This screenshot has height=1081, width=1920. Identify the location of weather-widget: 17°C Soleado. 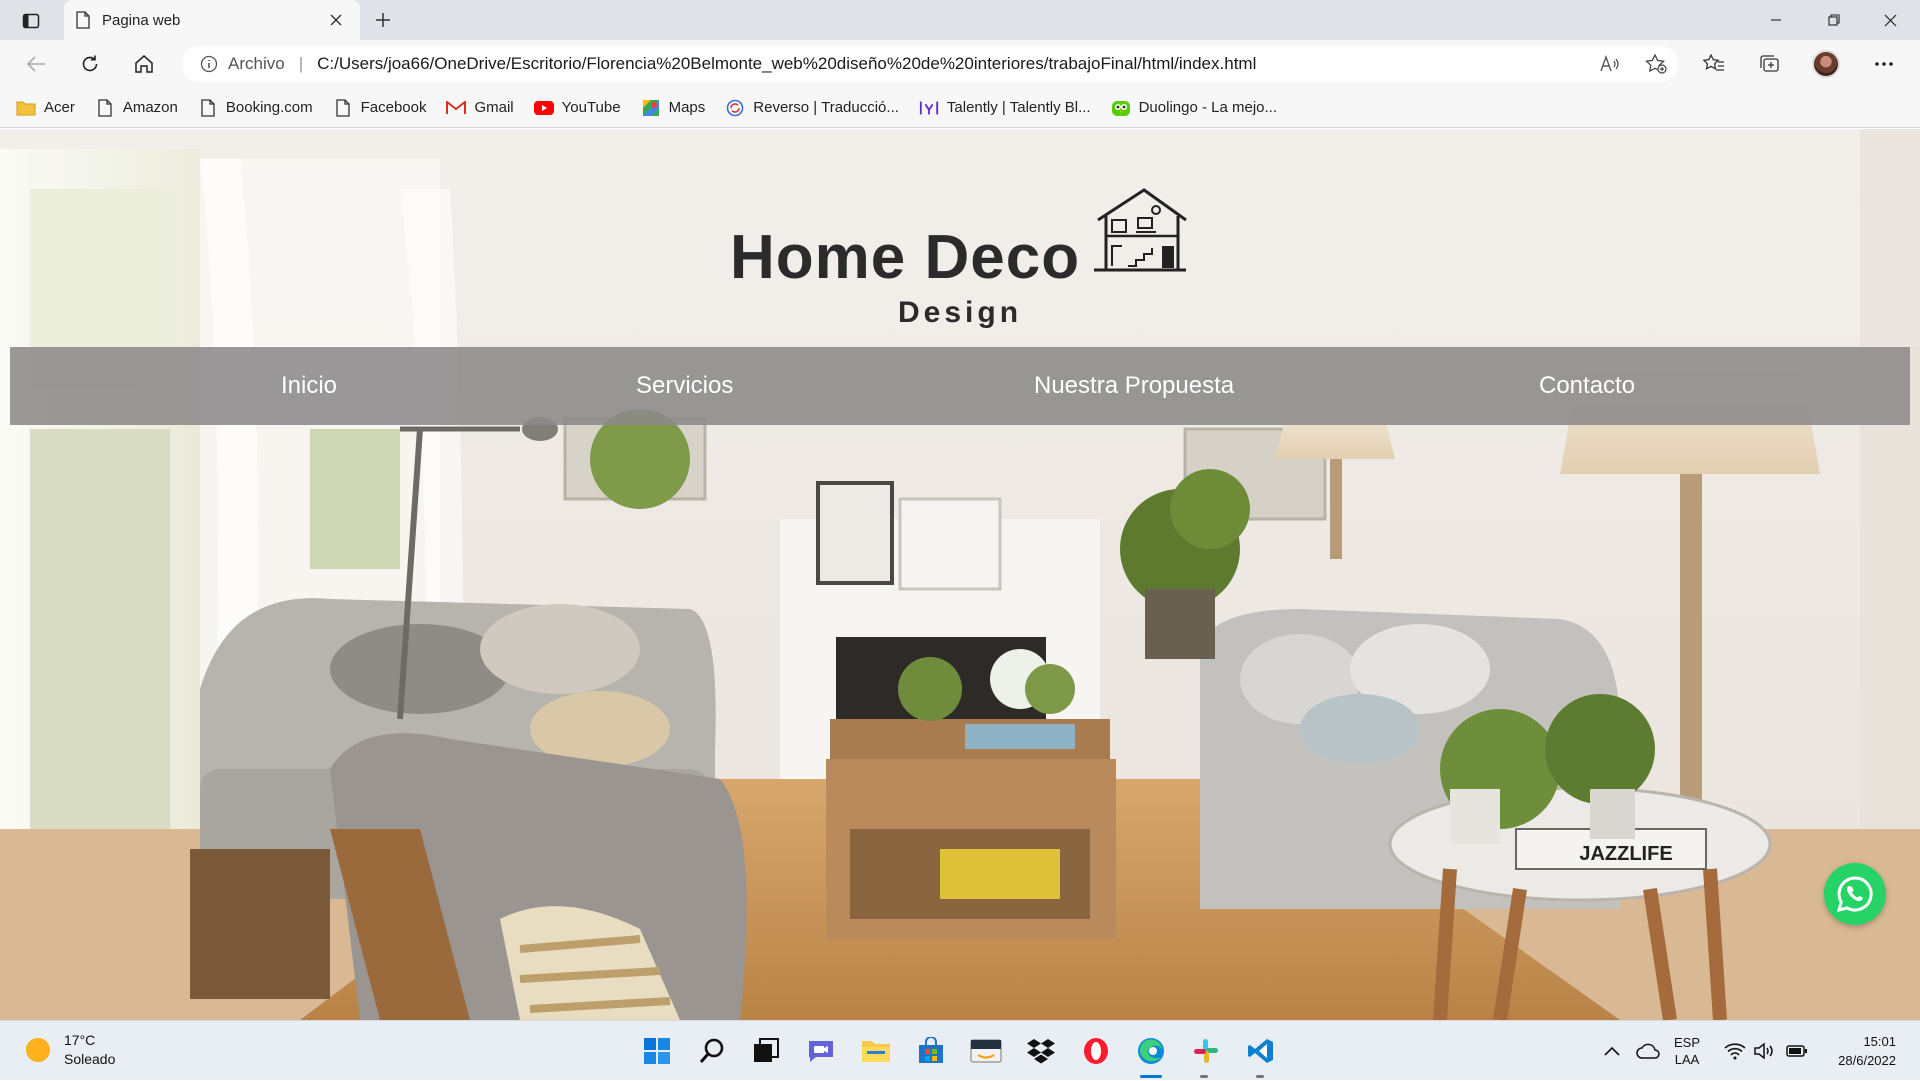
(70, 1050).